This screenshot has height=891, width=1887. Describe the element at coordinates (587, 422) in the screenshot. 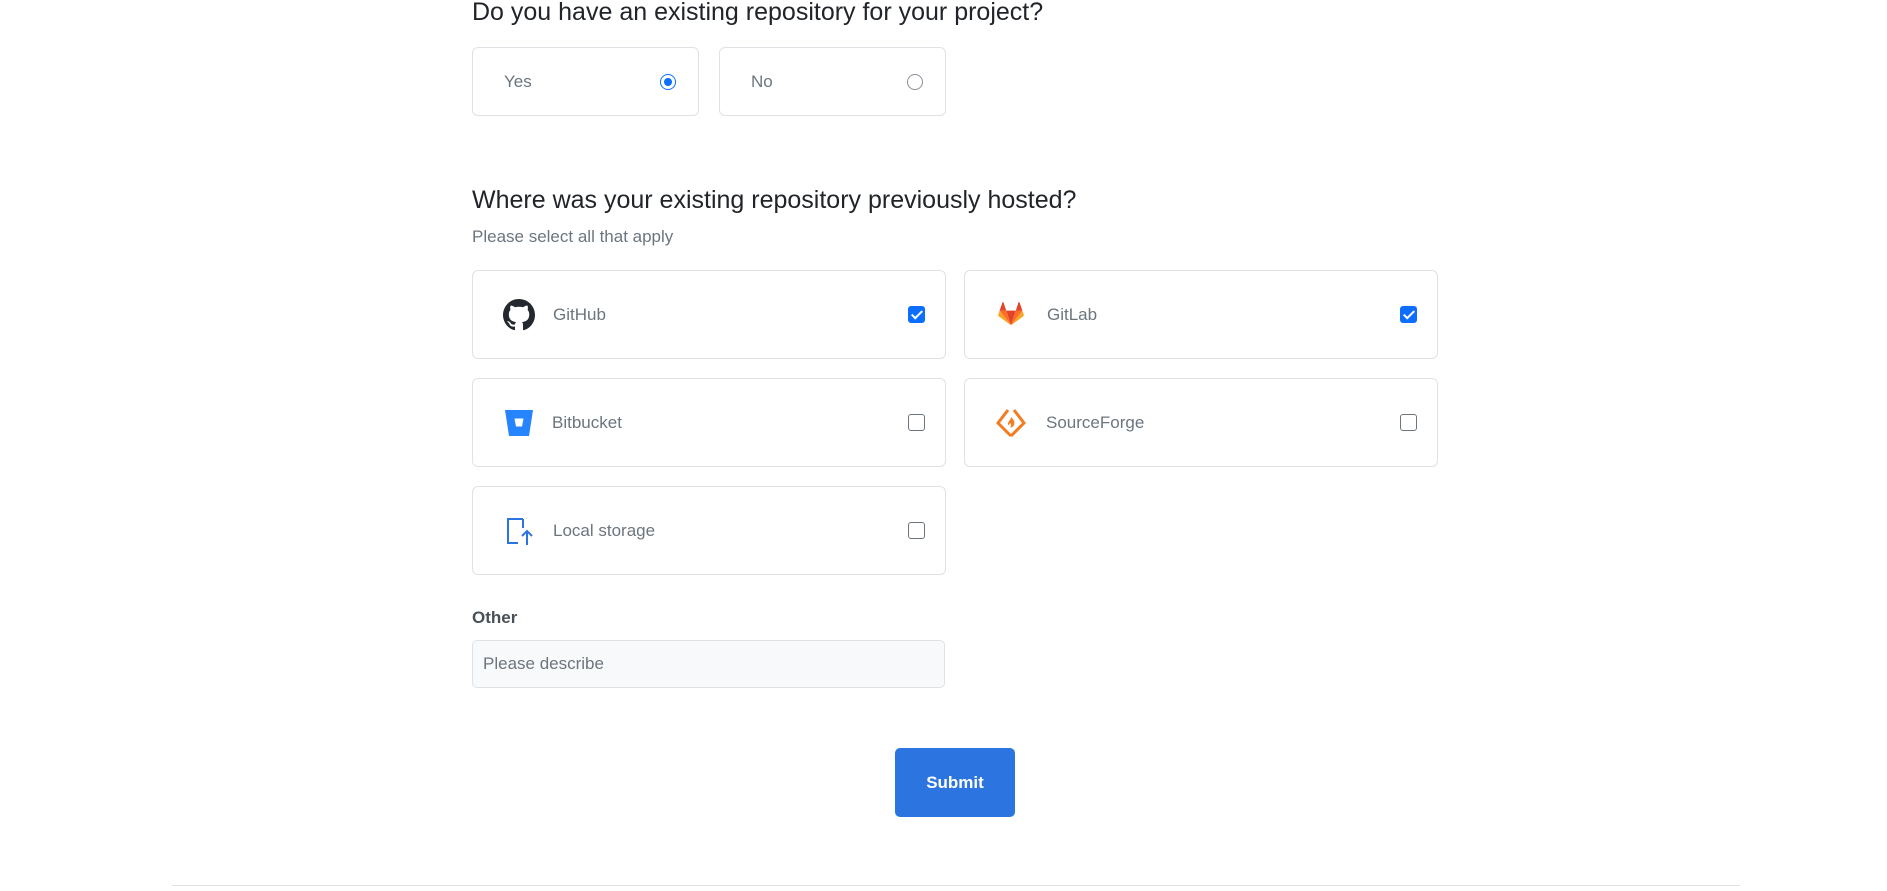

I see `host-label-bitbucket: Bitbucket` at that location.